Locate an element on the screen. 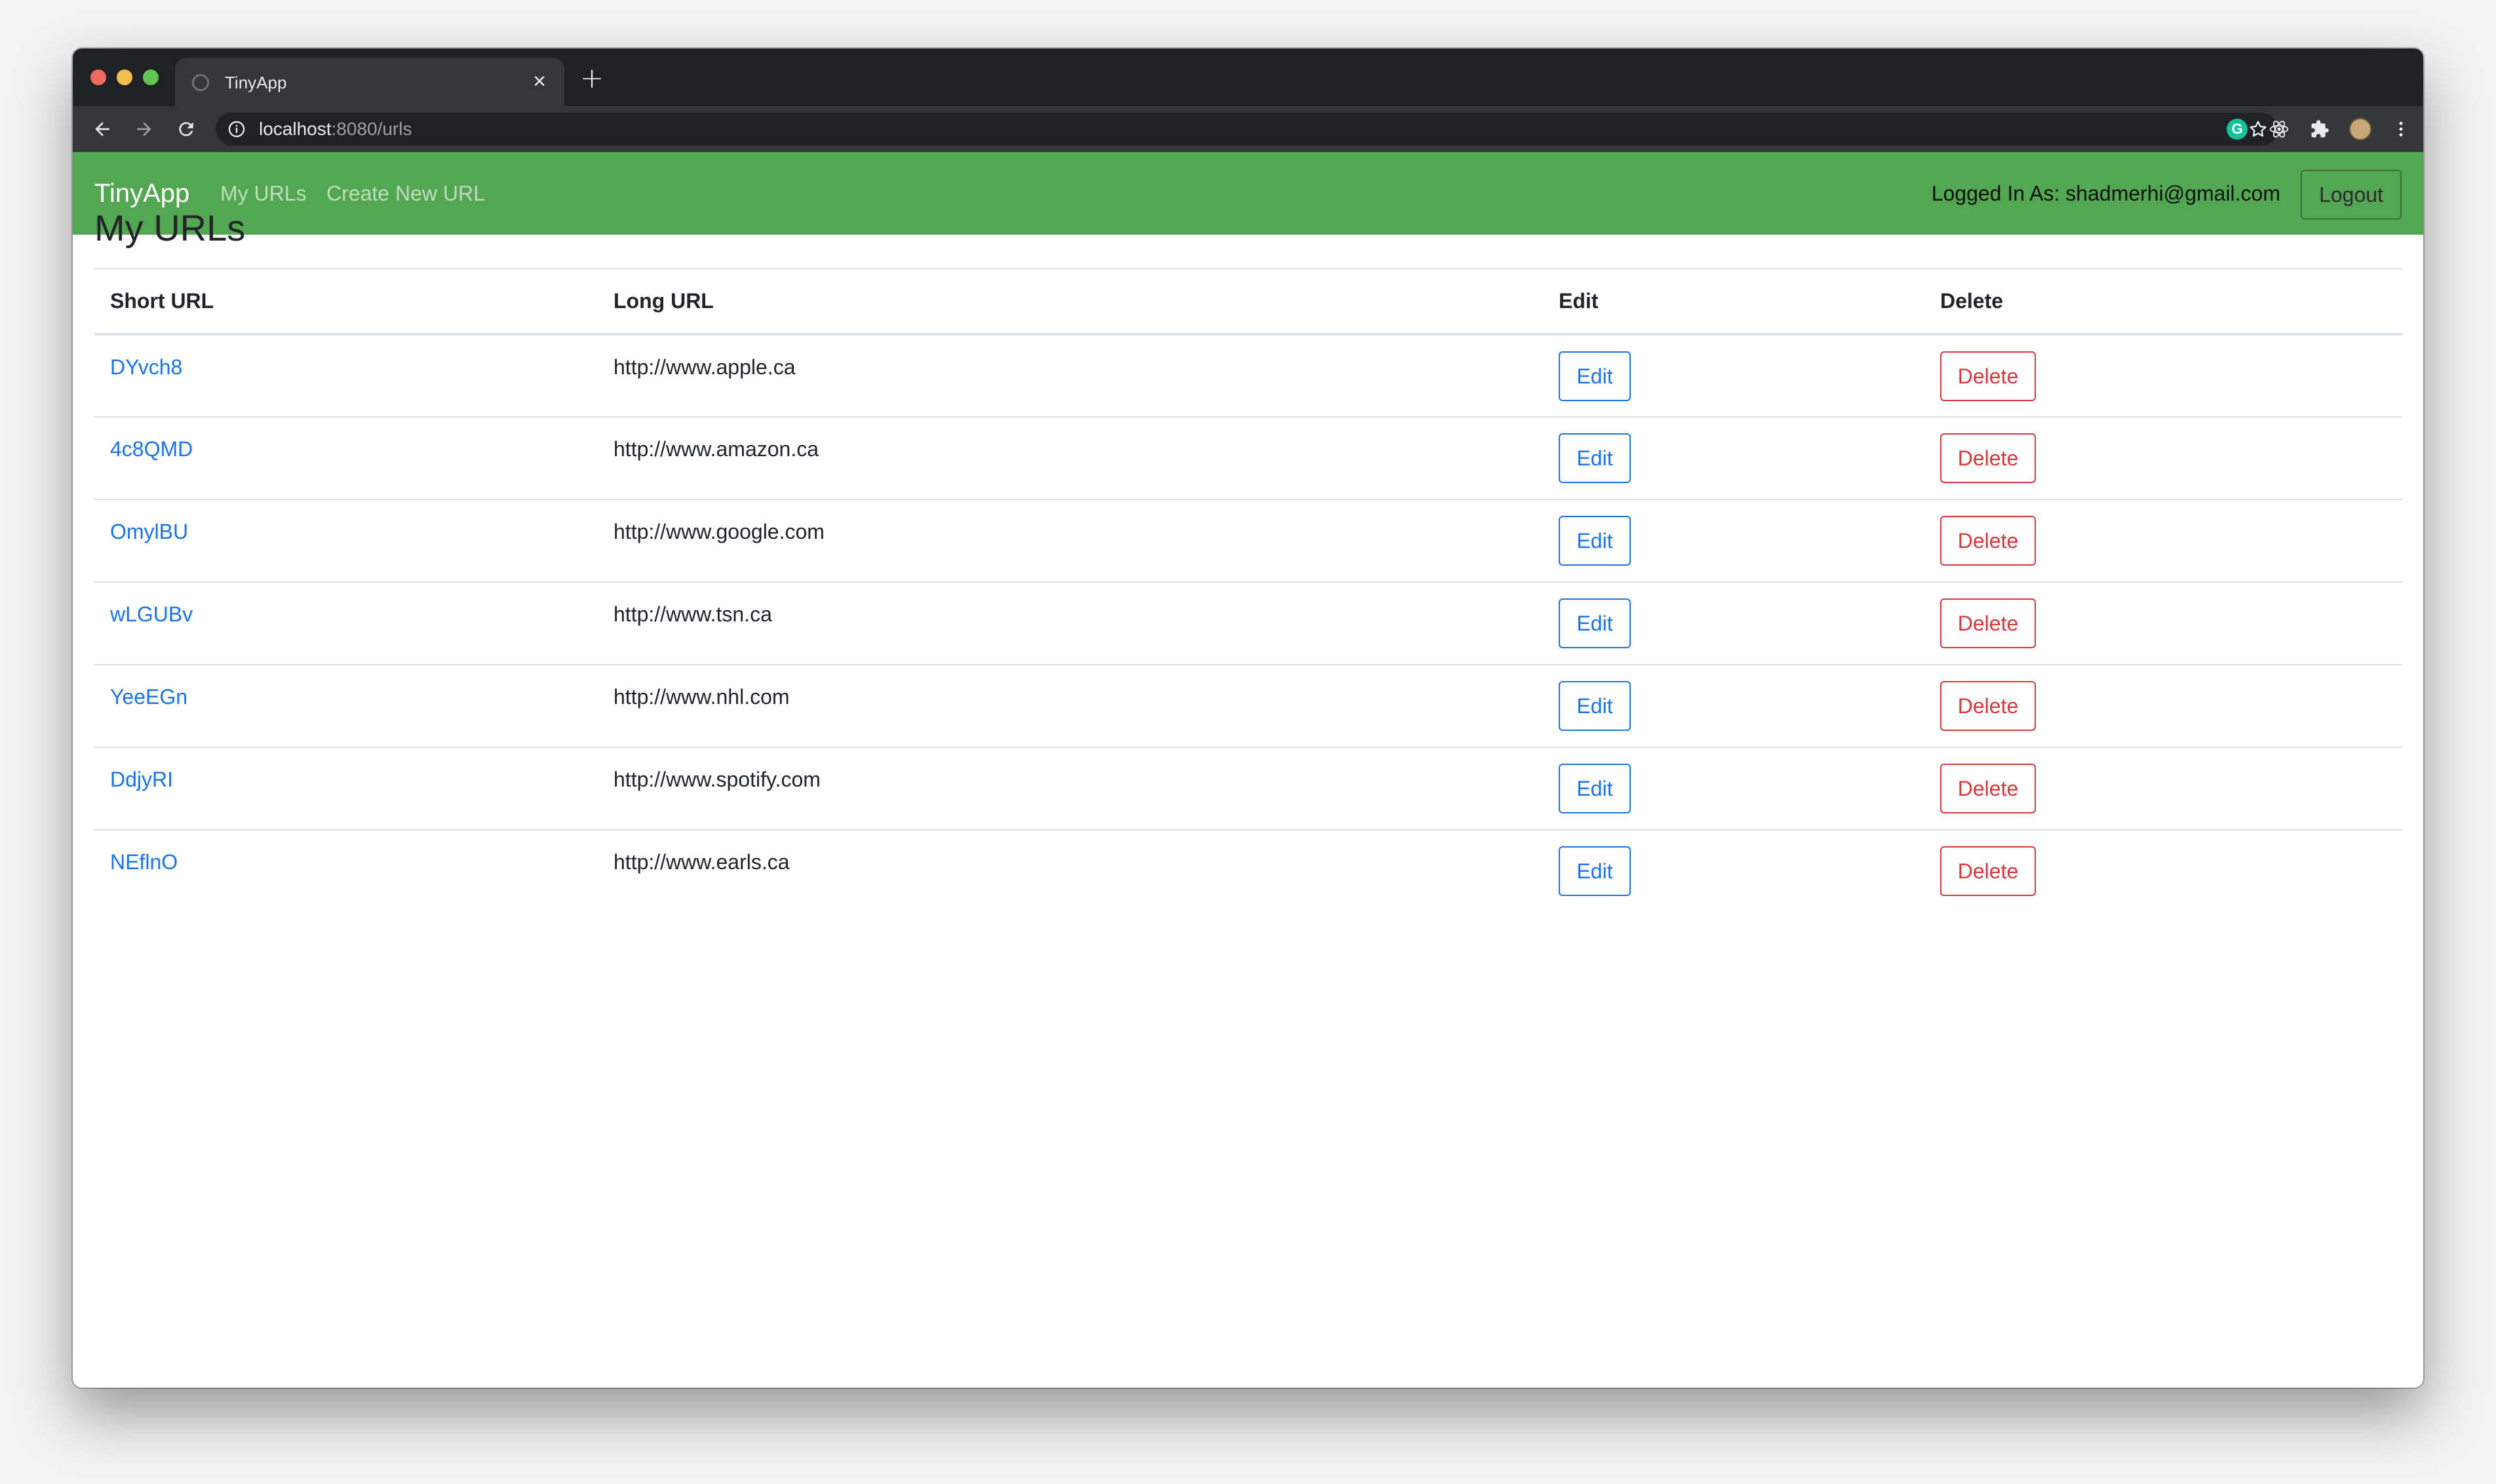 This screenshot has width=2496, height=1484. close-window-button is located at coordinates (98, 77).